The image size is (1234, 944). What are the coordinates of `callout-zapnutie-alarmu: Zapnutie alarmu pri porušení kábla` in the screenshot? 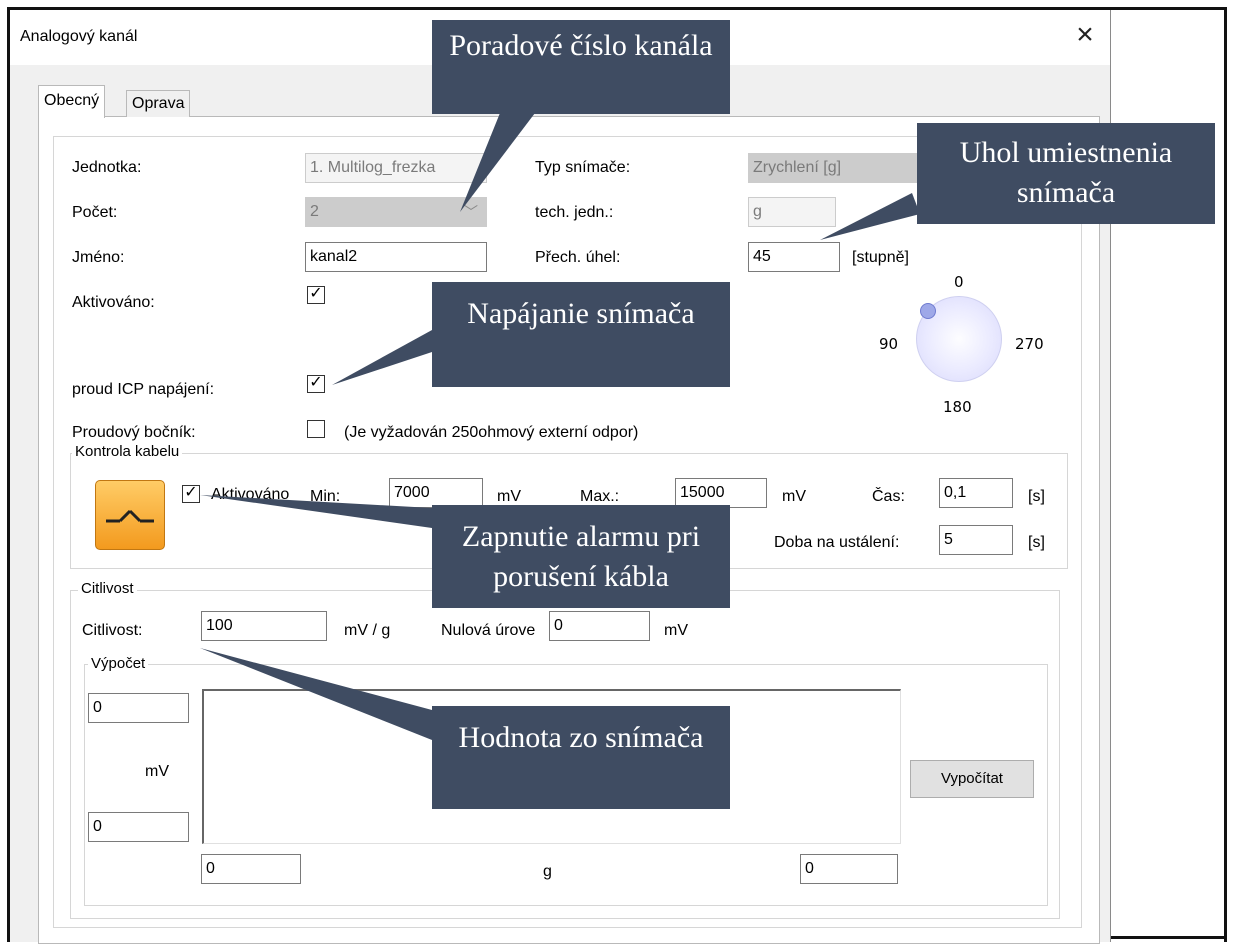 It's located at (581, 556).